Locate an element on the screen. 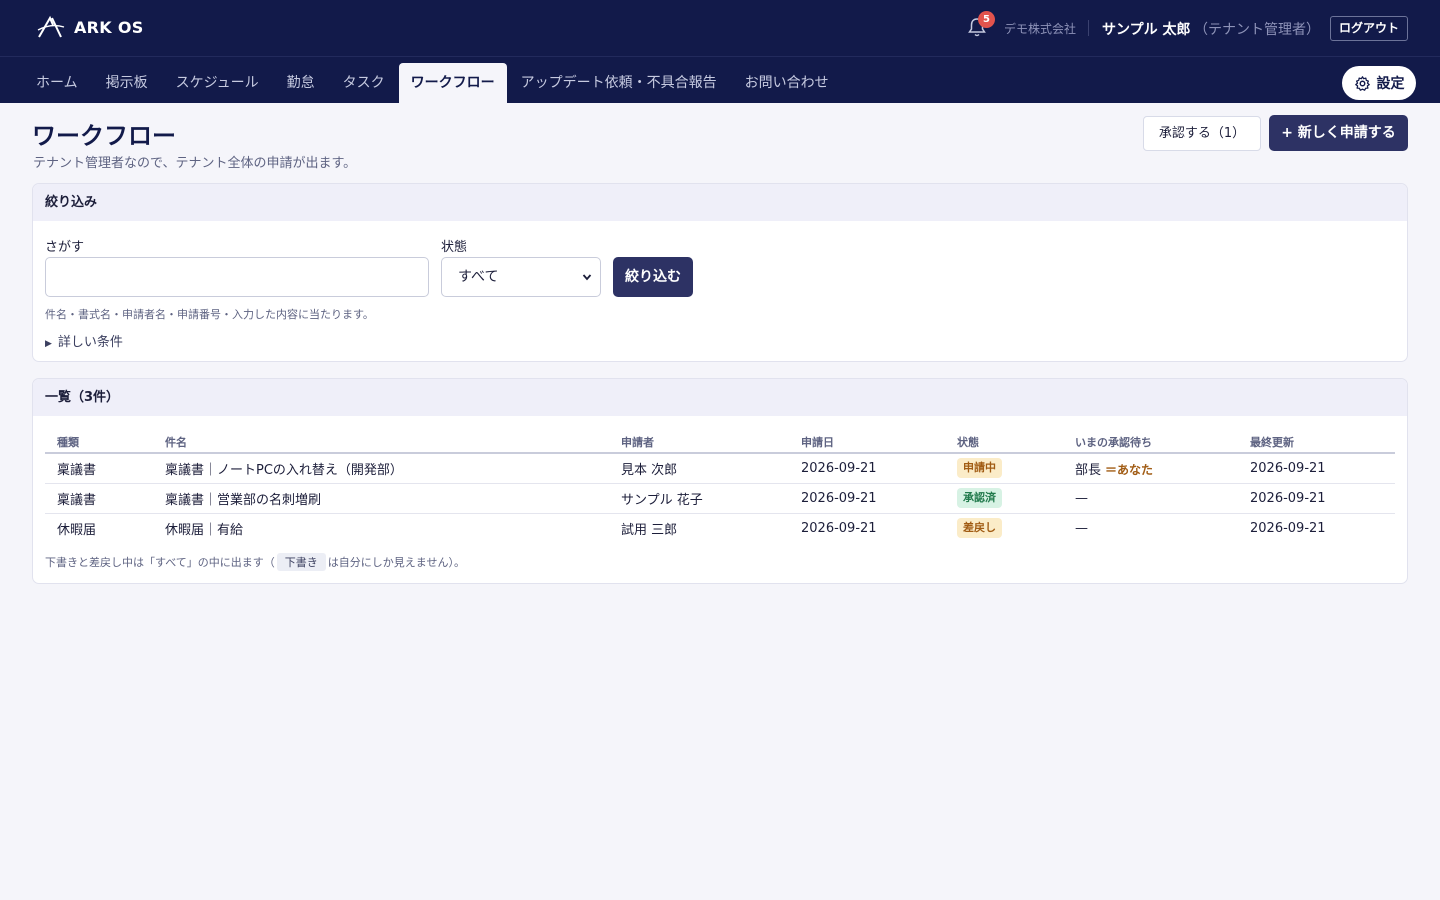 Image resolution: width=1440 pixels, height=900 pixels. notification-badge: 5 is located at coordinates (986, 19).